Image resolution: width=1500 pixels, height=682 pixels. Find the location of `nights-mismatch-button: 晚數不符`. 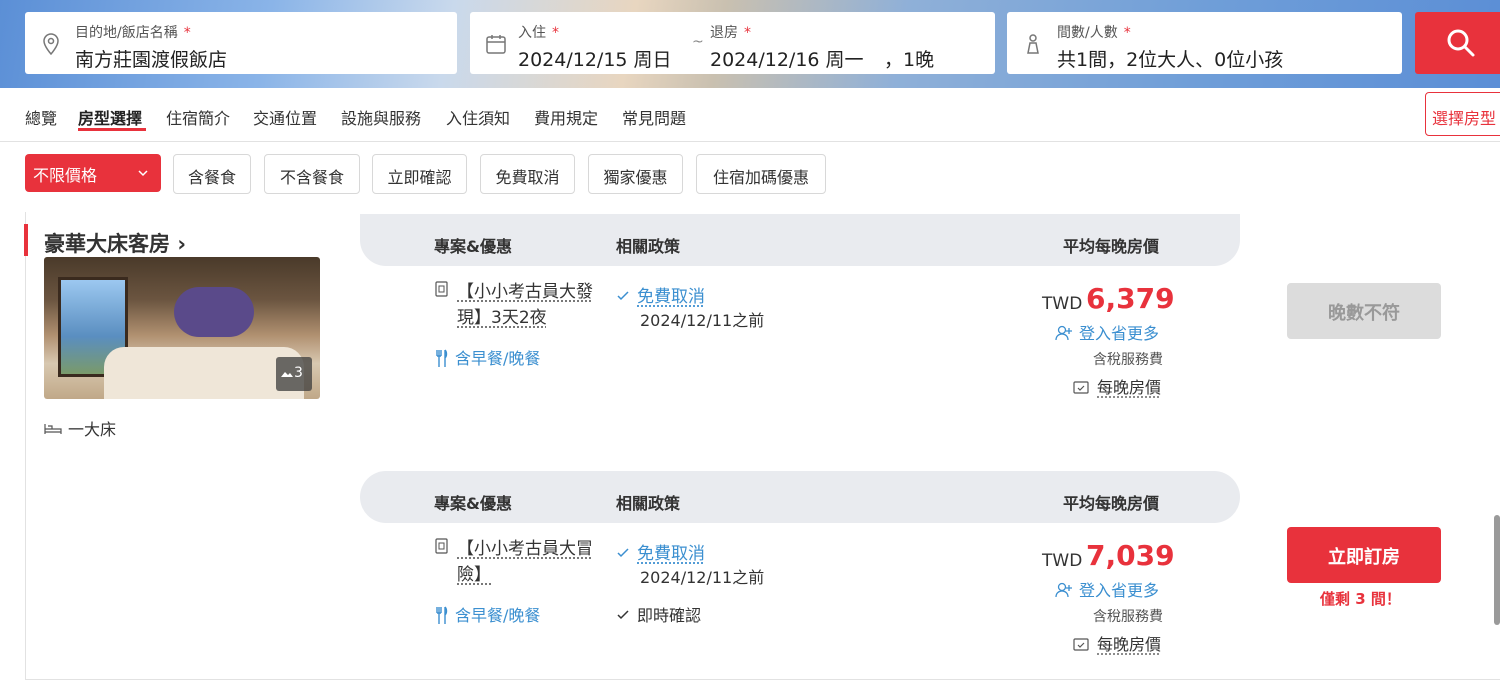

nights-mismatch-button: 晚數不符 is located at coordinates (1364, 311).